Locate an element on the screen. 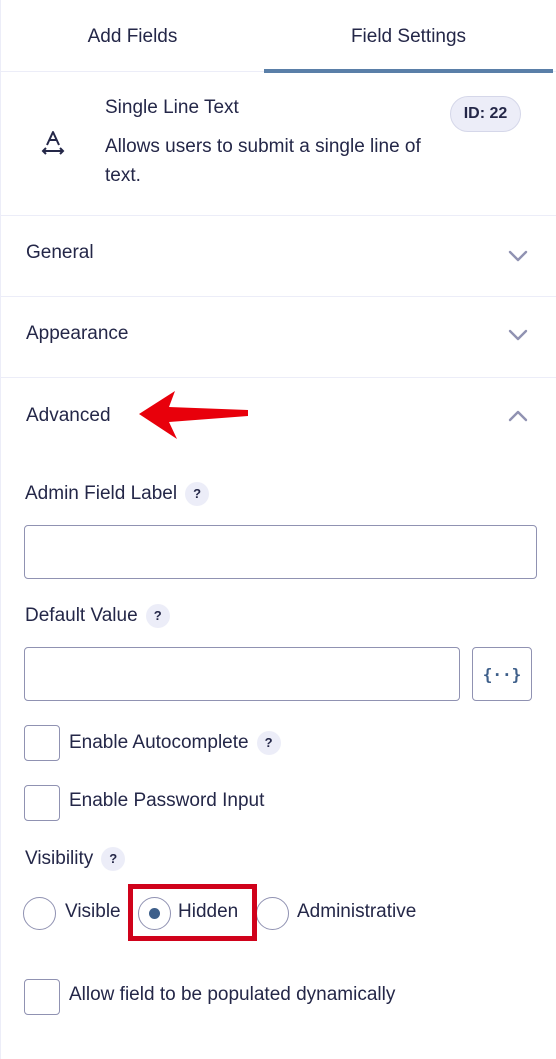 The height and width of the screenshot is (1059, 556). tab-field-settings: Field Settings is located at coordinates (408, 36).